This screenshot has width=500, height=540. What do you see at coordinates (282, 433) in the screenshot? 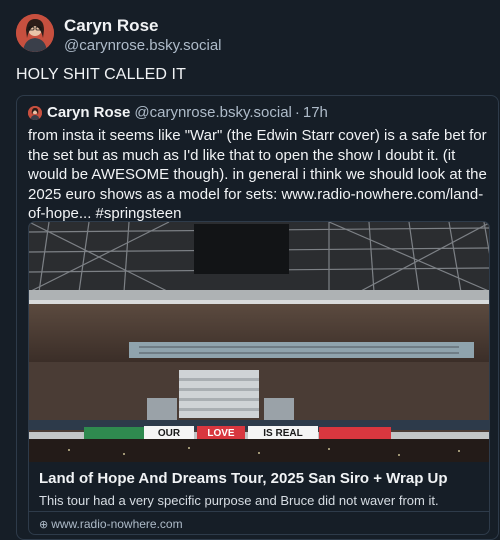
I see `banner-word-3: IS REAL` at bounding box center [282, 433].